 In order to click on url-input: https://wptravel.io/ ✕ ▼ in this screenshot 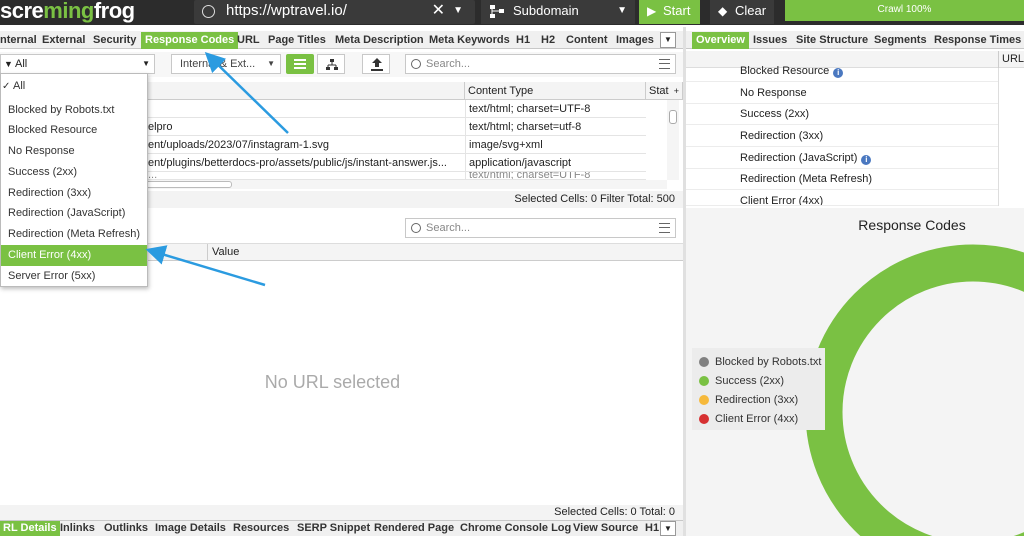, I will do `click(334, 12)`.